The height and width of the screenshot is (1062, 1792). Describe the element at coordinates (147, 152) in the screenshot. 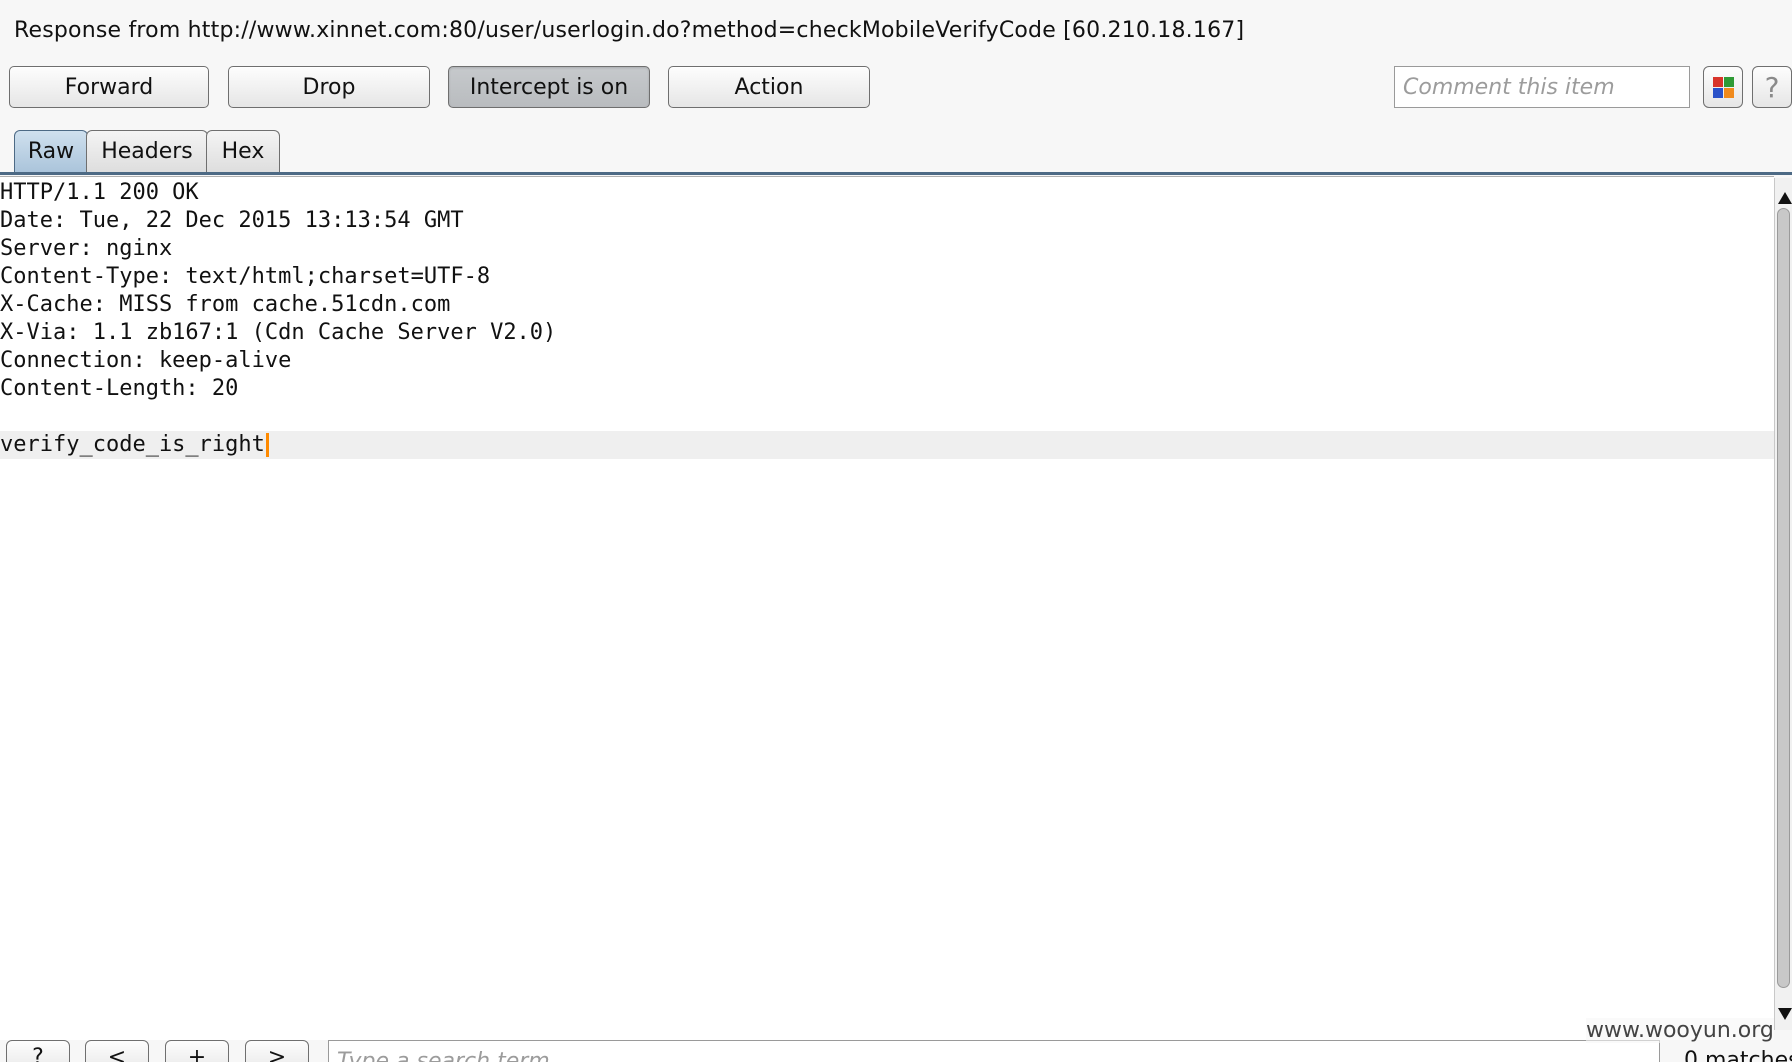

I see `tab-headers: Headers` at that location.